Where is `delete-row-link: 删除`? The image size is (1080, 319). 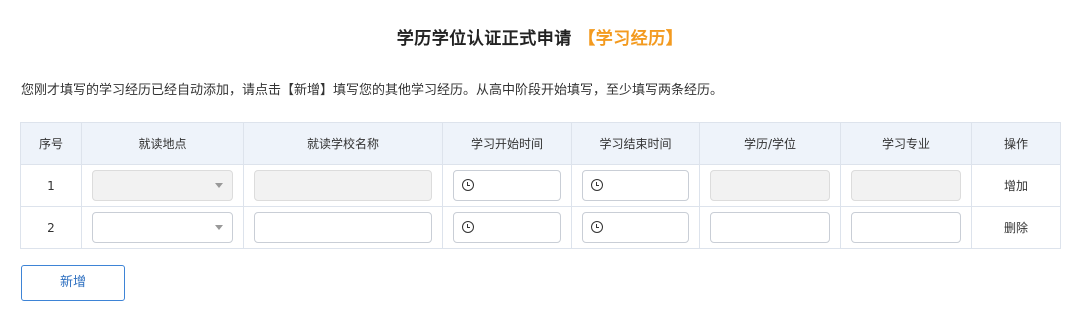 delete-row-link: 删除 is located at coordinates (1016, 228).